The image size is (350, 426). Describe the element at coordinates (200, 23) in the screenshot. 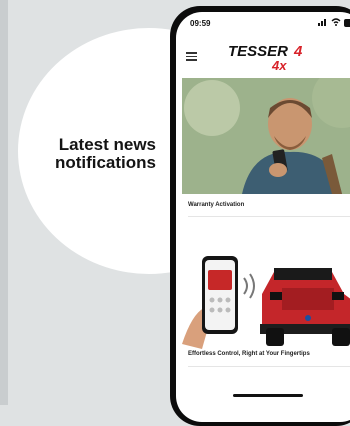

I see `status-time: 09:59` at that location.